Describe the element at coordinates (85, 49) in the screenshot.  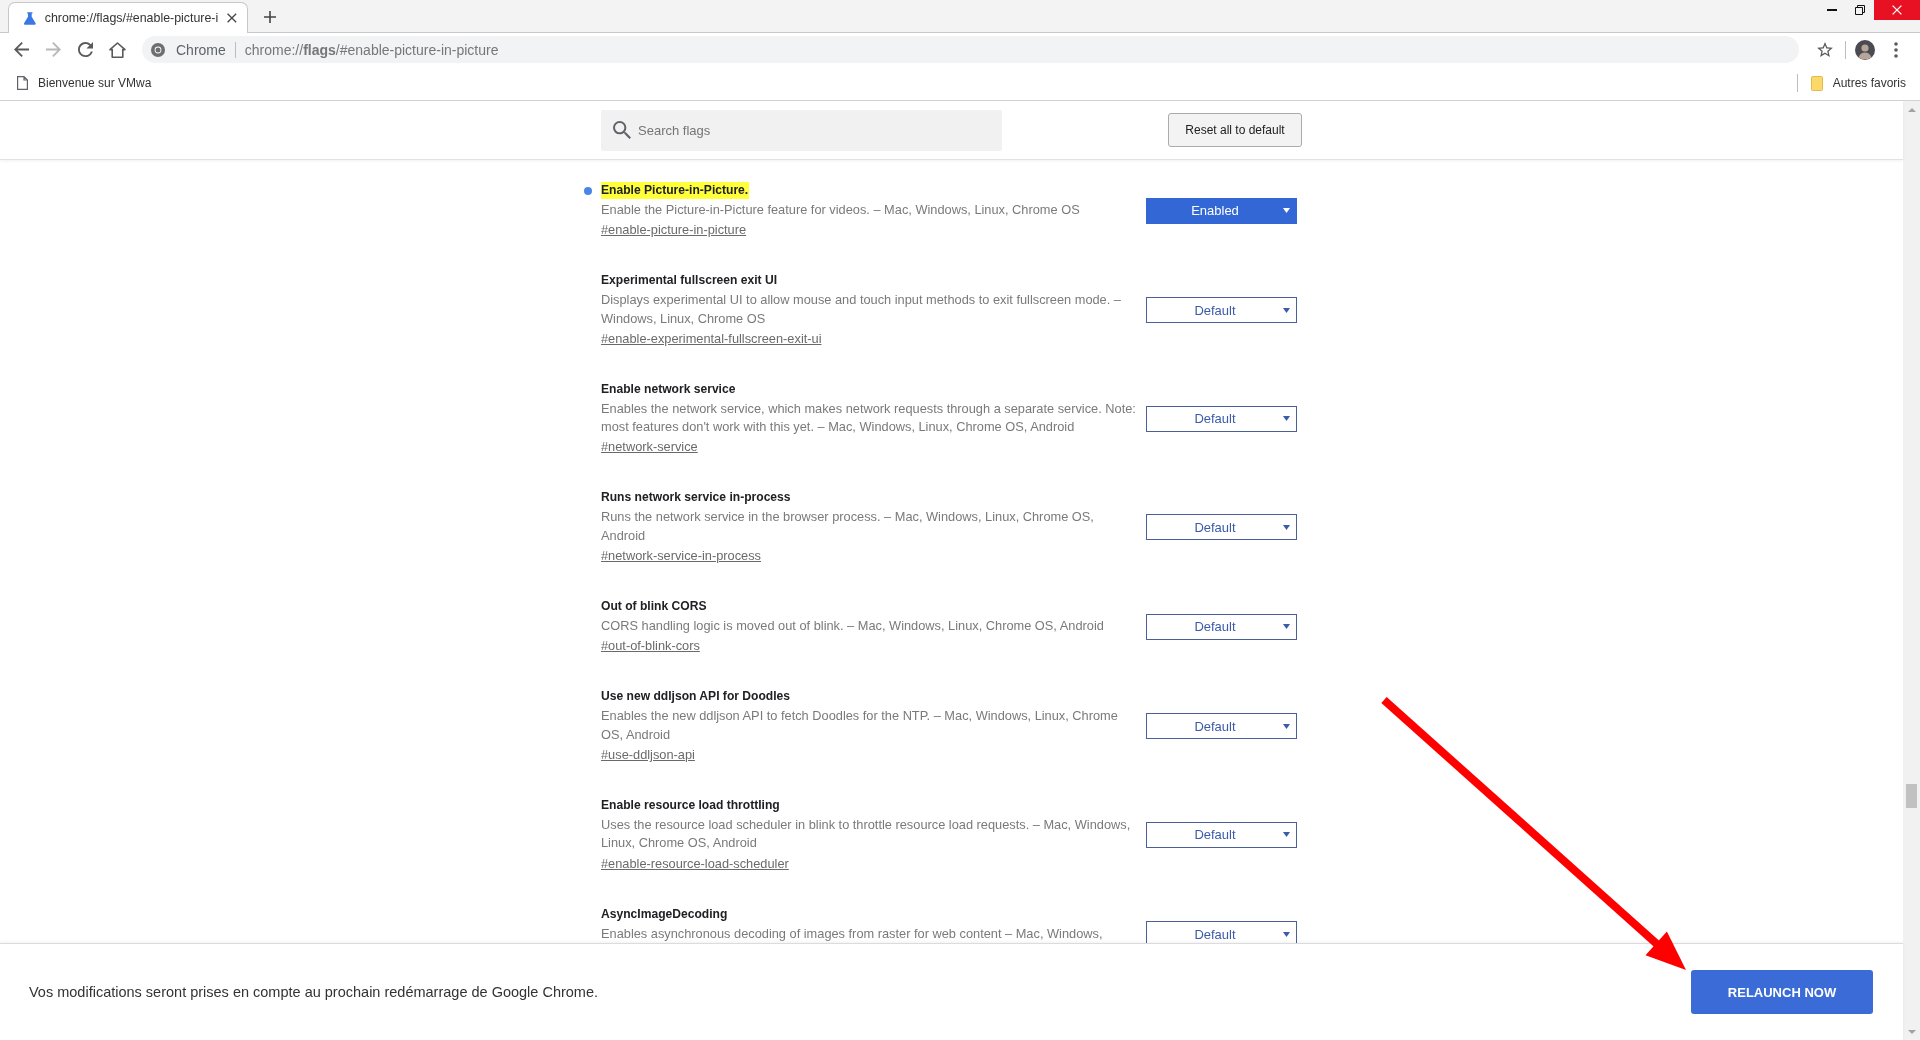
I see `reload-icon` at that location.